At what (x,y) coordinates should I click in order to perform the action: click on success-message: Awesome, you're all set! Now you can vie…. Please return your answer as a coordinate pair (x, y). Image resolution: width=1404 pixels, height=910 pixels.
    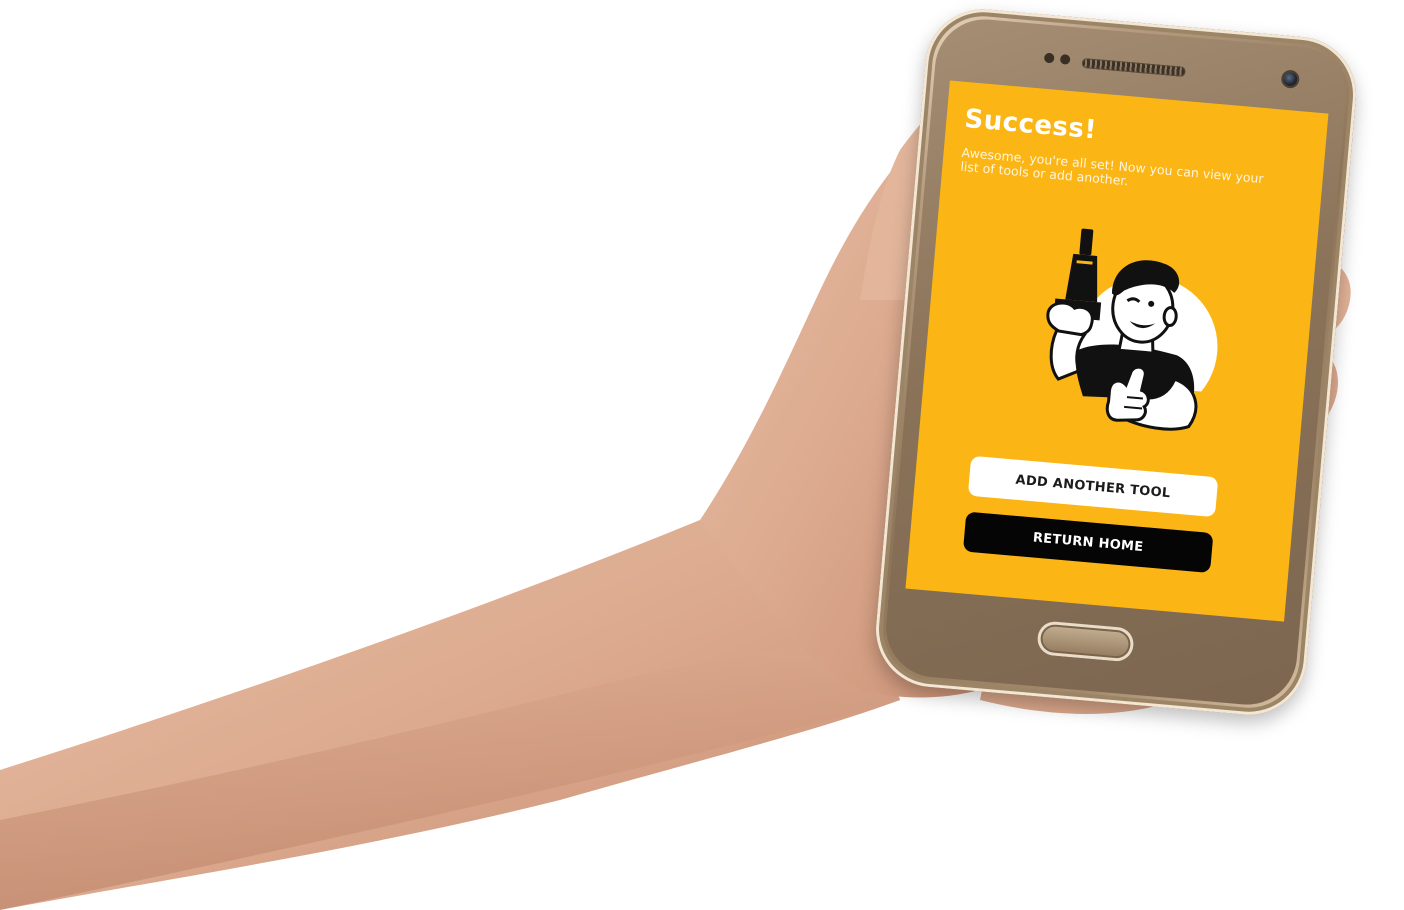
    Looking at the image, I should click on (1112, 166).